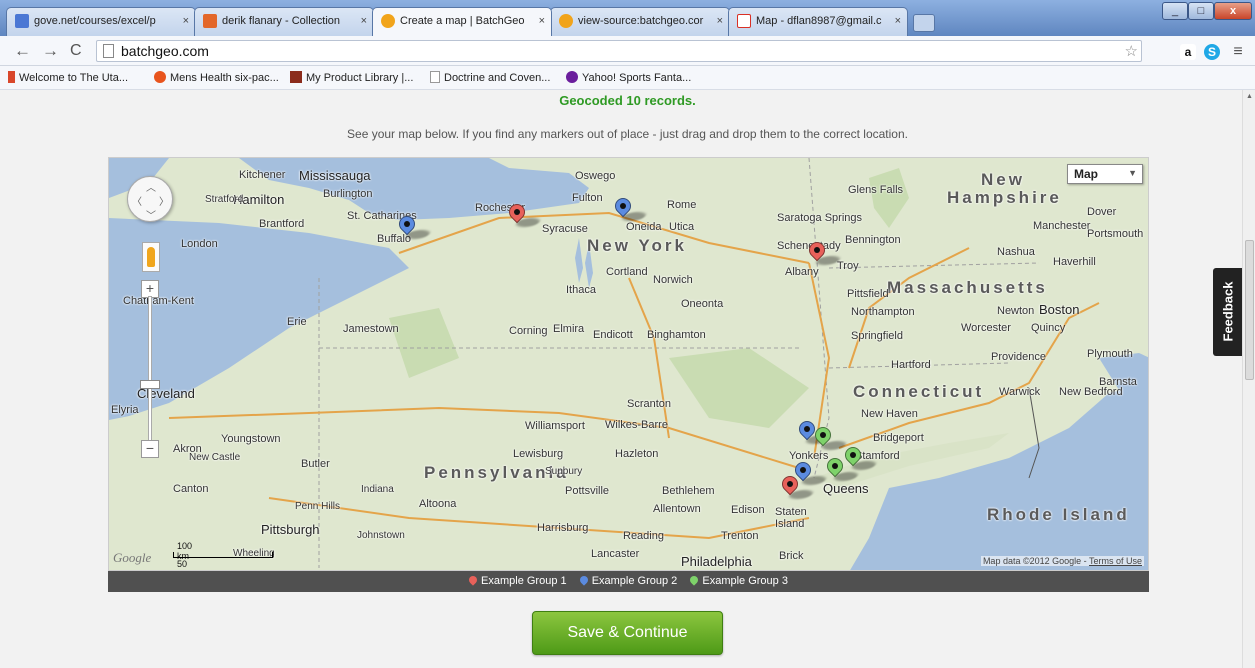  I want to click on browser-tab: Map - dflan8987@gmail.c ×, so click(818, 21).